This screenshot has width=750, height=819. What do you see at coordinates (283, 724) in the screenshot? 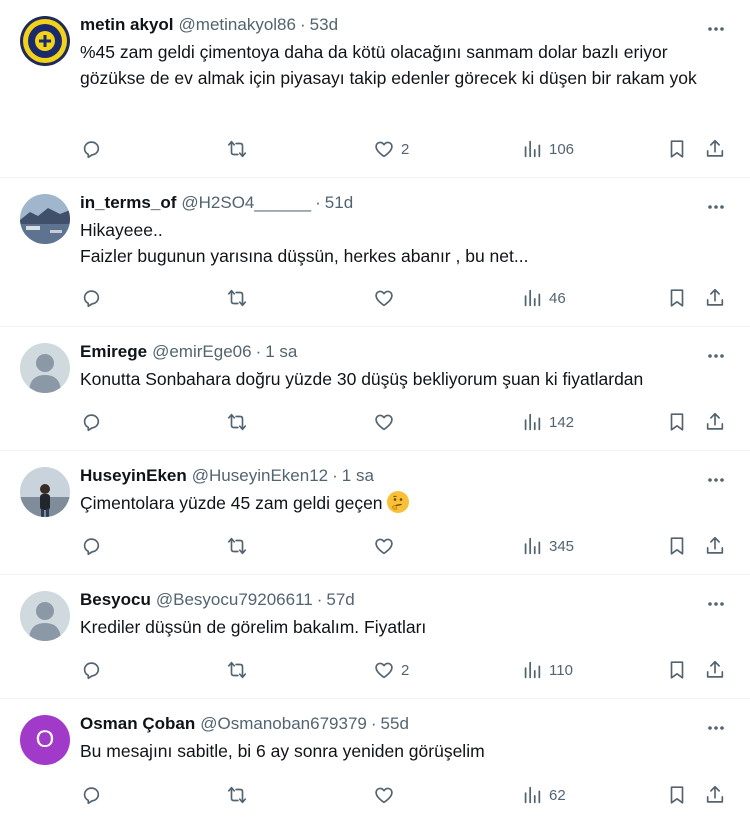
I see `user-handle: @Osmanoban679379` at bounding box center [283, 724].